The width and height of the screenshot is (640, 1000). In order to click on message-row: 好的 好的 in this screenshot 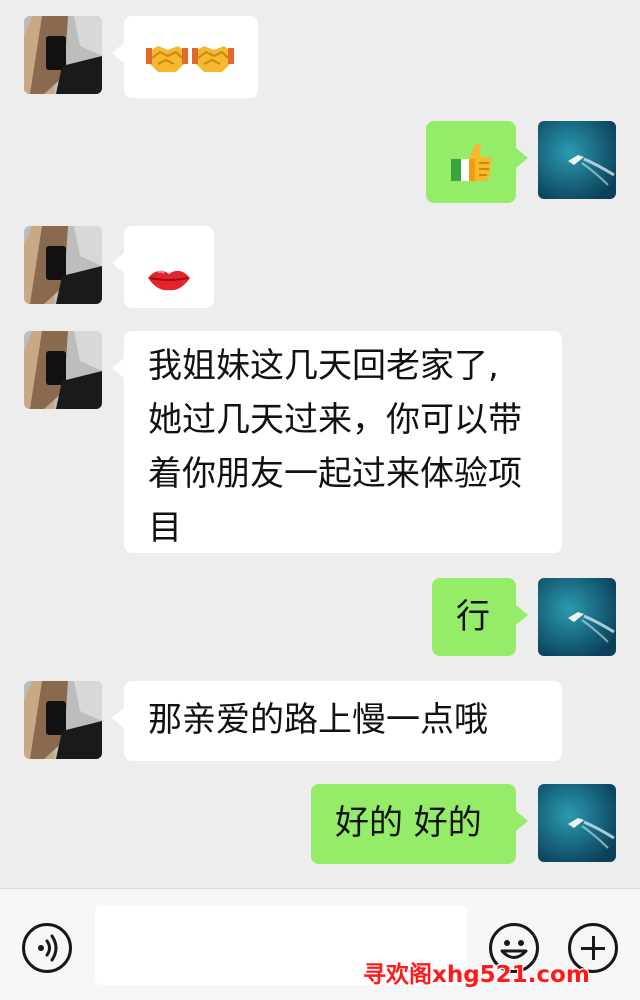, I will do `click(320, 824)`.